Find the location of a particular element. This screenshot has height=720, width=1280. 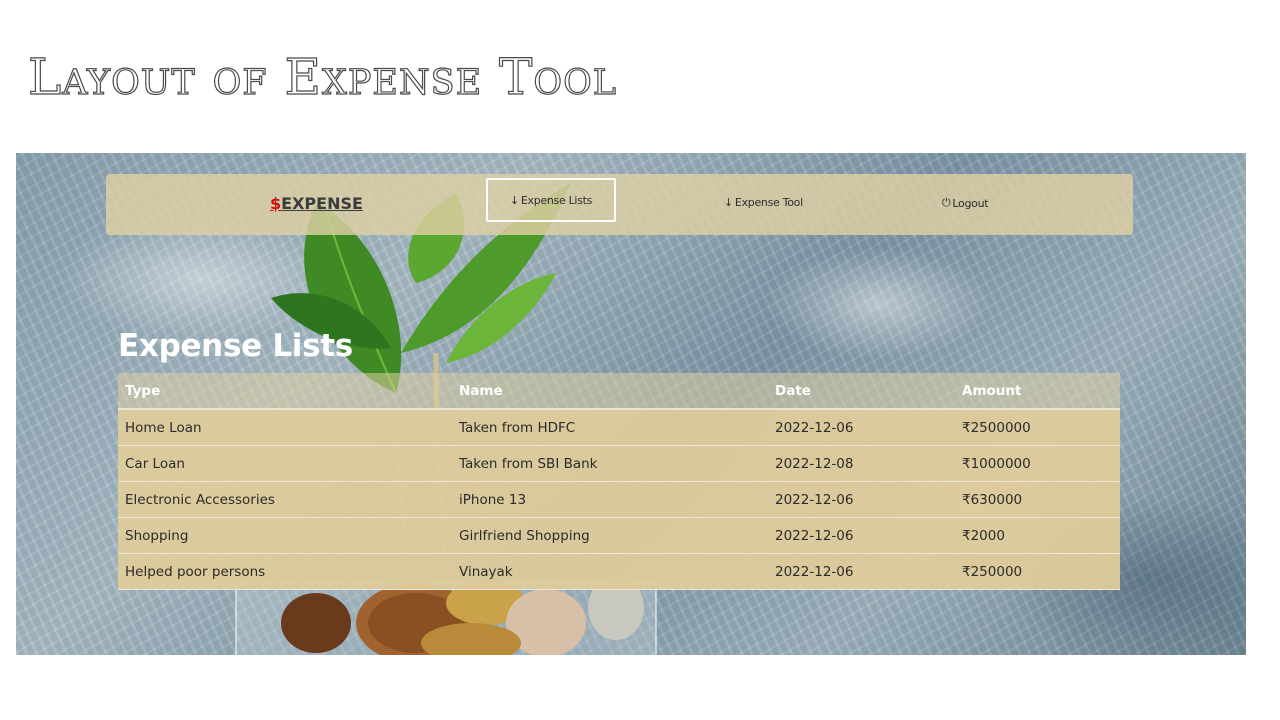

cell-amount: ₹630000 is located at coordinates (1037, 499).